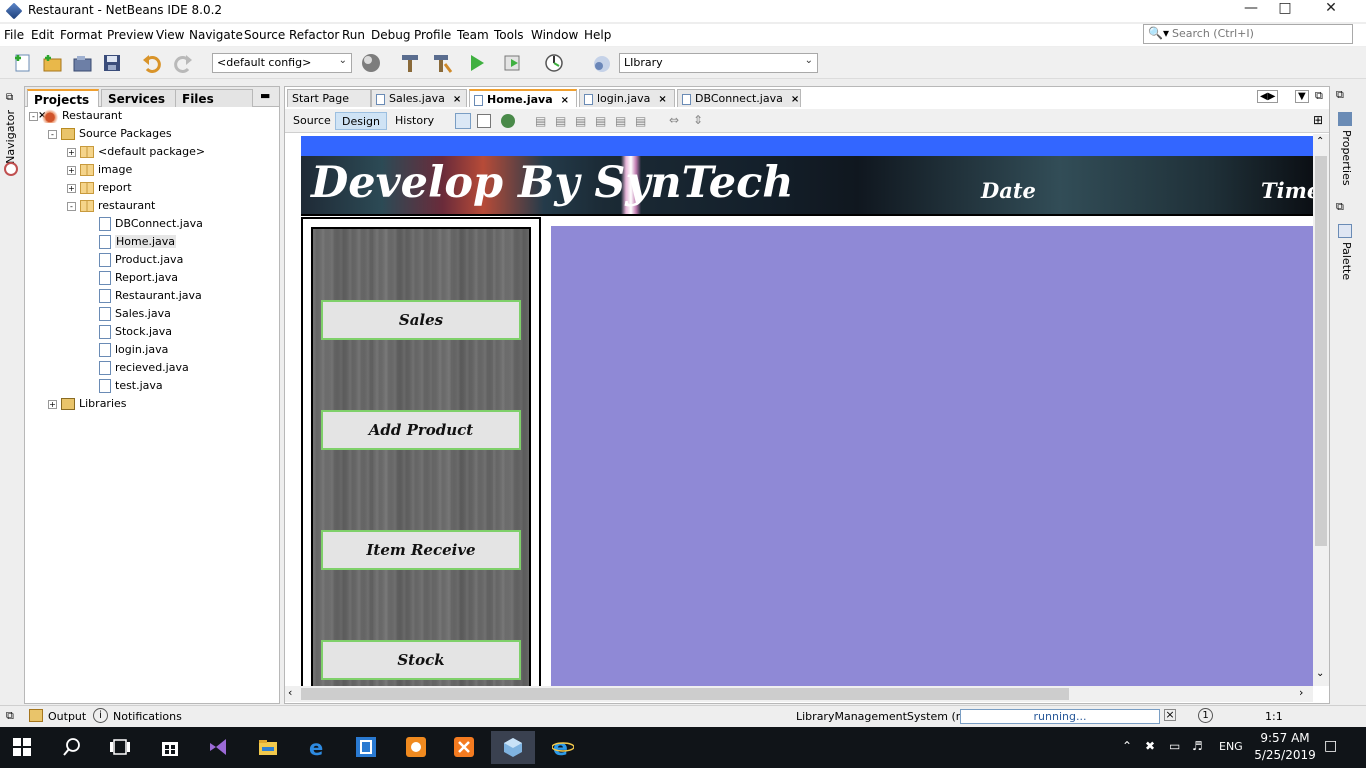  What do you see at coordinates (477, 63) in the screenshot?
I see `run-icon` at bounding box center [477, 63].